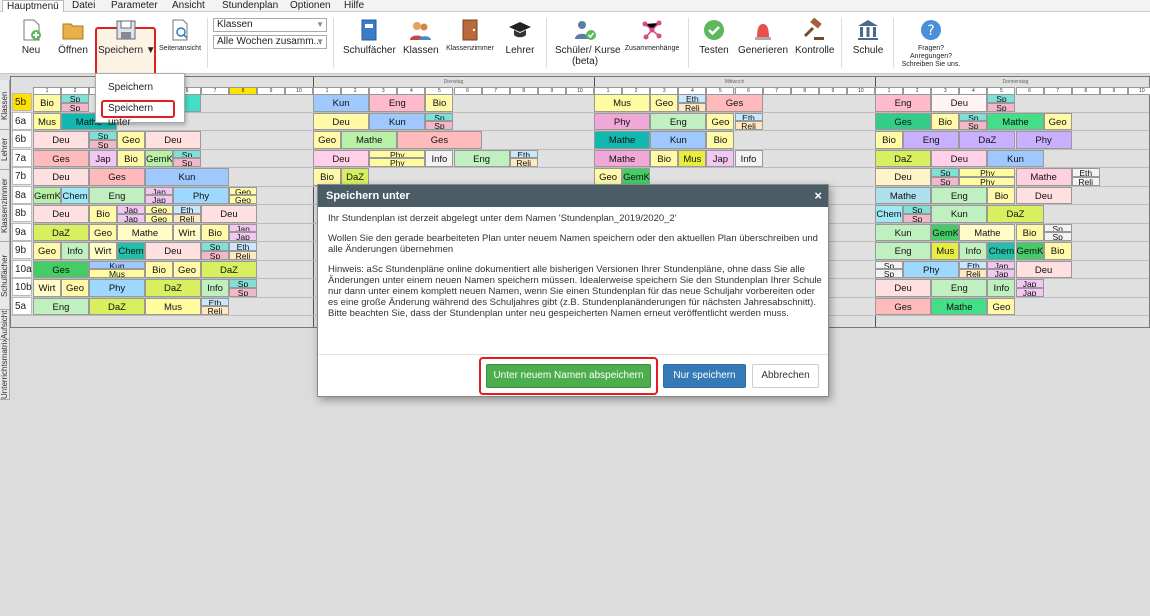 The image size is (1150, 616). I want to click on class-row-label: 10b, so click(22, 287).